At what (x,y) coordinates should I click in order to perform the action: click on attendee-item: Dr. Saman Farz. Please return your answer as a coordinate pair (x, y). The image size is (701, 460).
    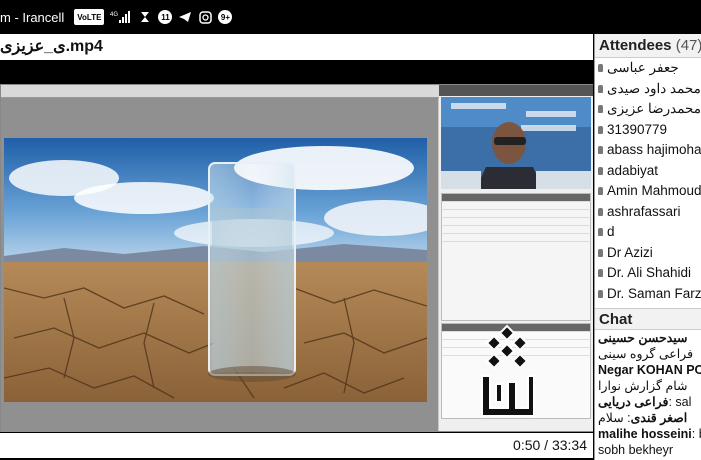
    Looking at the image, I should click on (648, 294).